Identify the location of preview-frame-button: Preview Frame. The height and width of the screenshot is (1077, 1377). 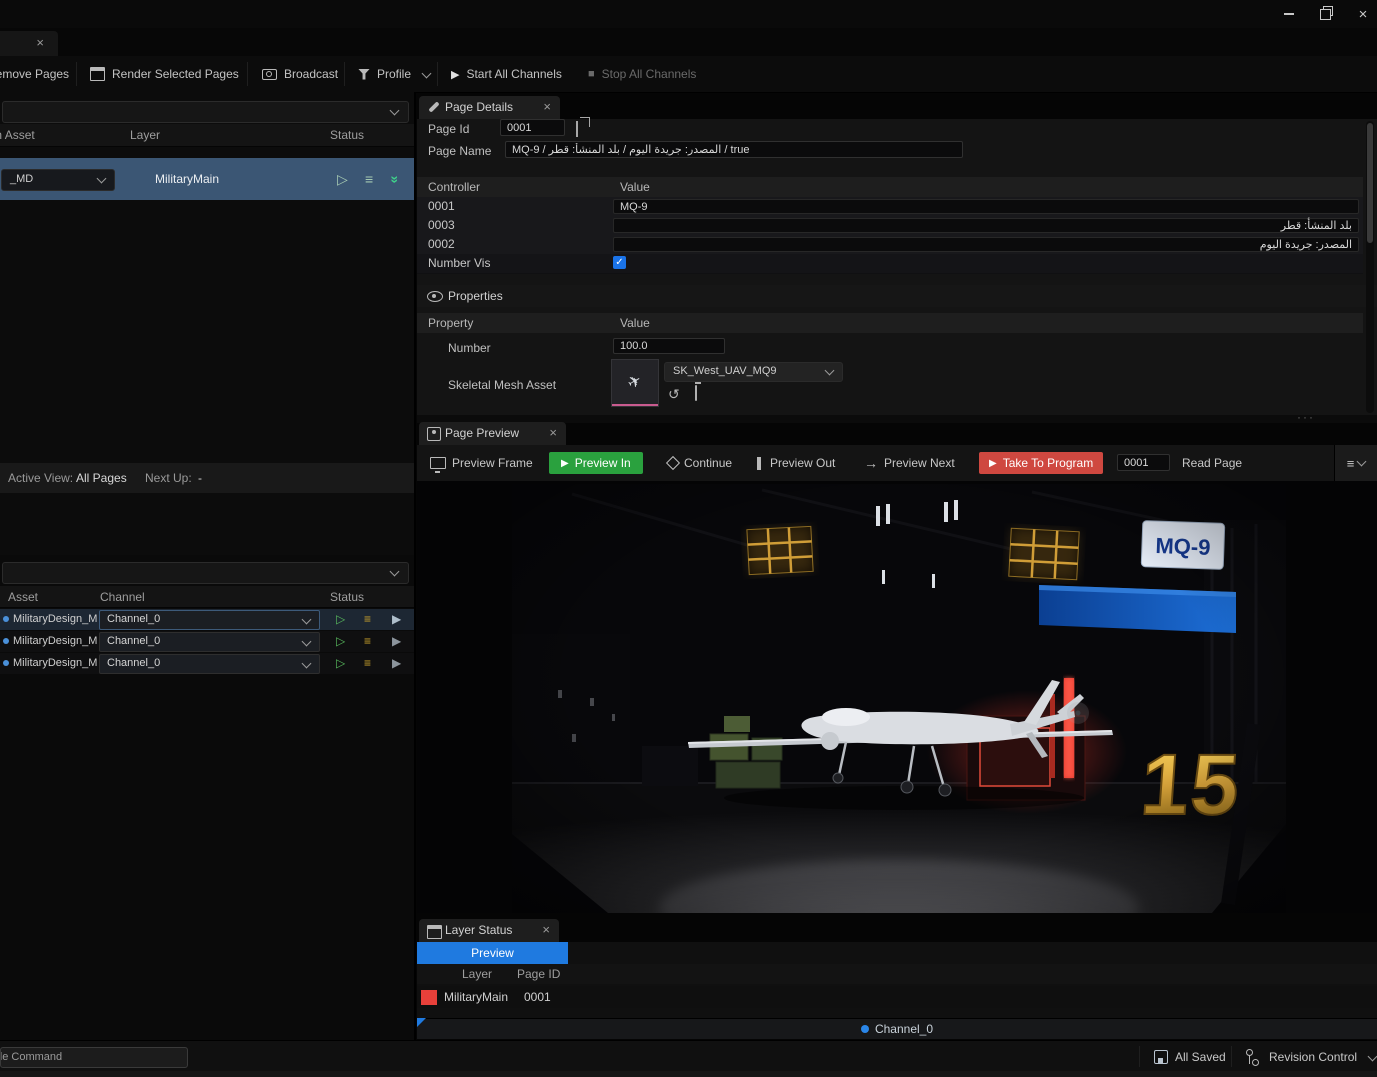
(481, 463).